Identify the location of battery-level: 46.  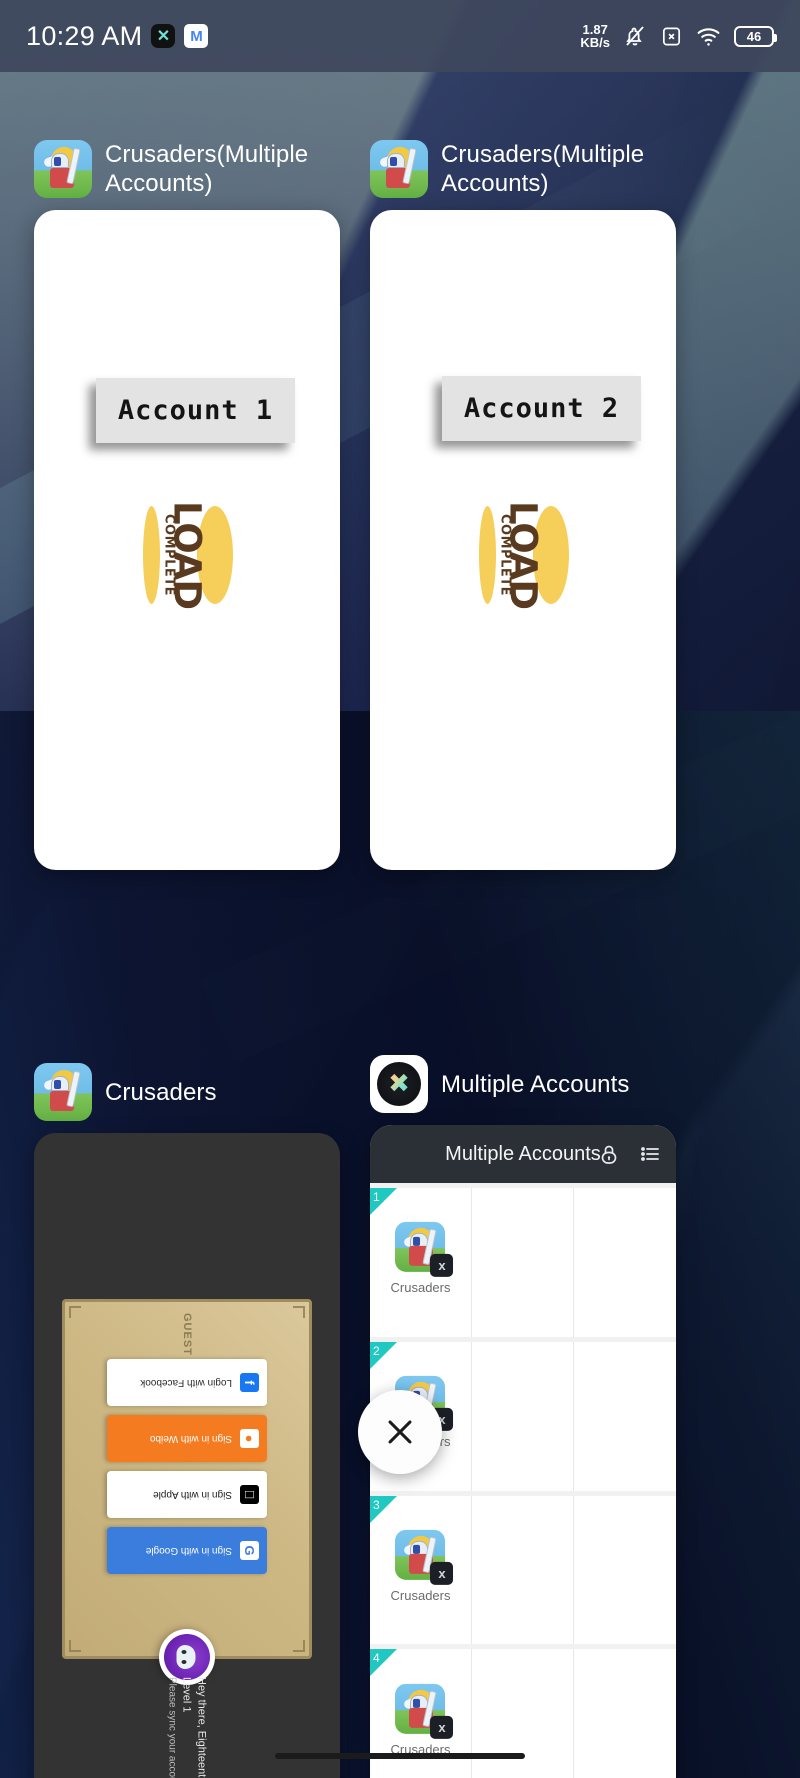
(754, 36).